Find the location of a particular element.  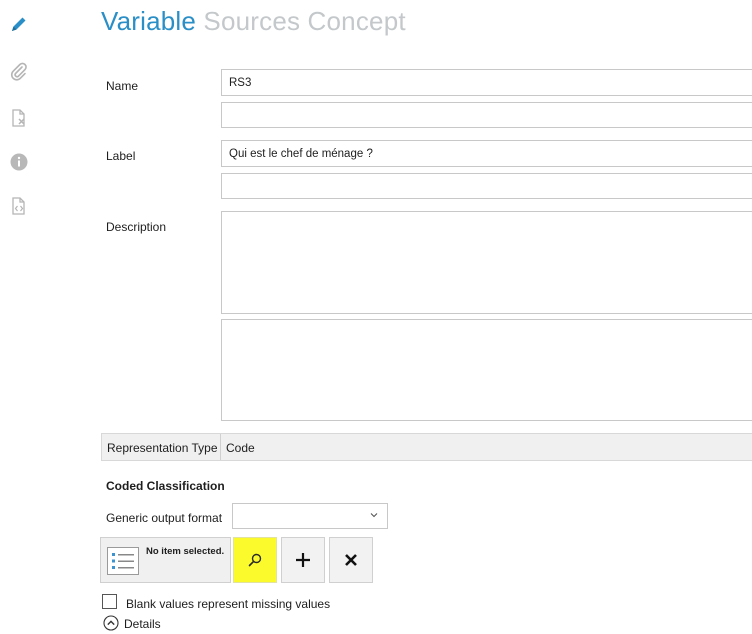

tab-bar: Variable Sources Concept is located at coordinates (255, 21).